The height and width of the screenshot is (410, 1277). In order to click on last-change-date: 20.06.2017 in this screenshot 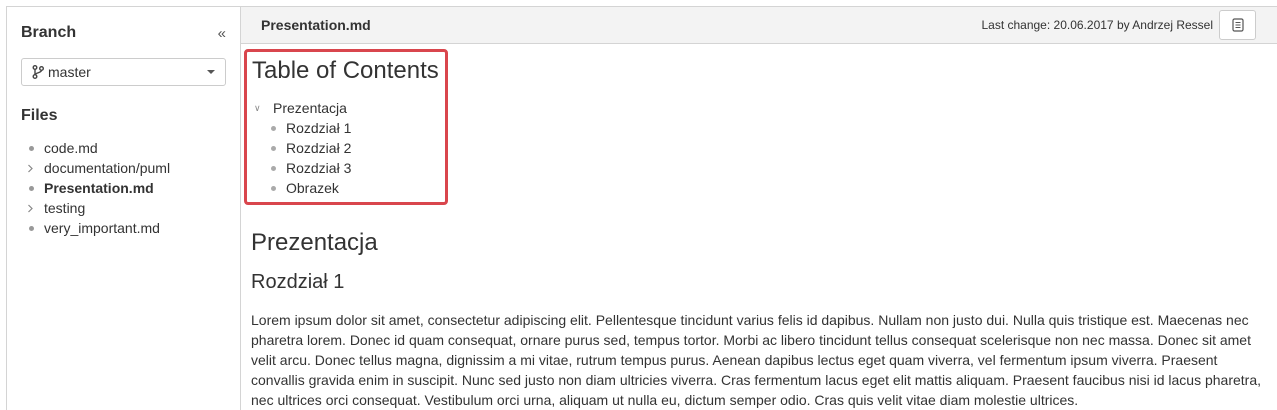, I will do `click(1083, 25)`.